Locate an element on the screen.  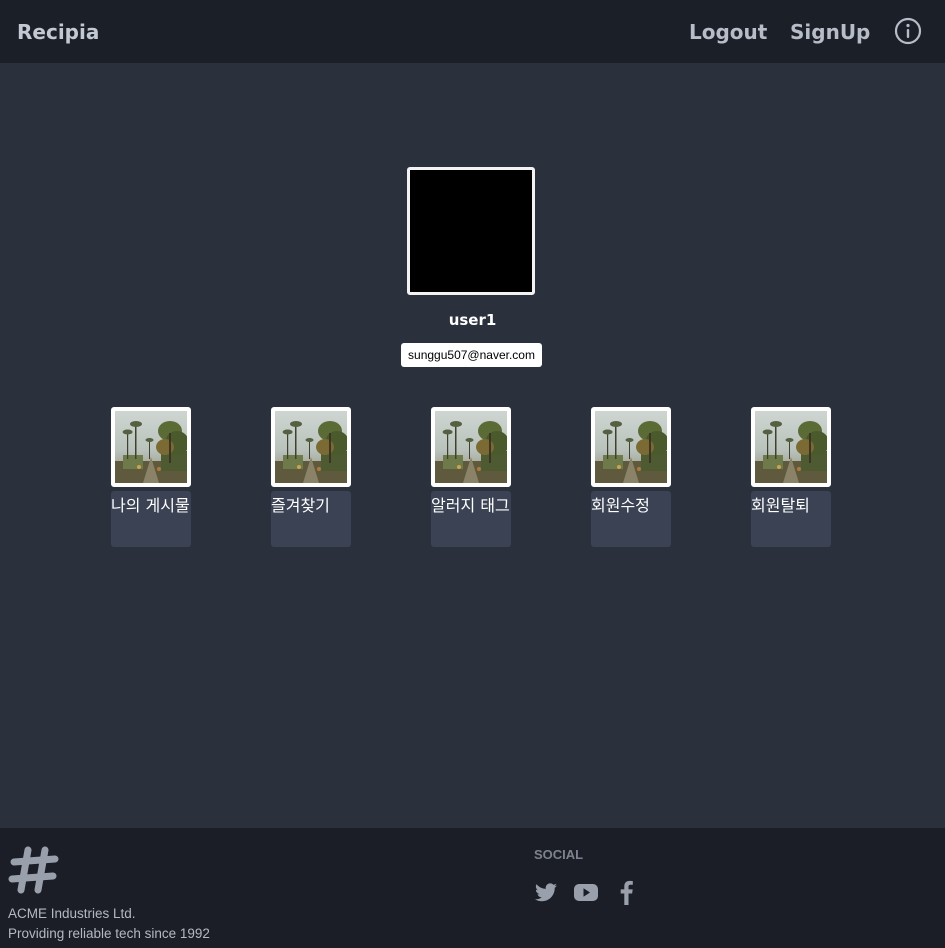
company-tagline: Providing reliable tech since 1992 is located at coordinates (109, 933).